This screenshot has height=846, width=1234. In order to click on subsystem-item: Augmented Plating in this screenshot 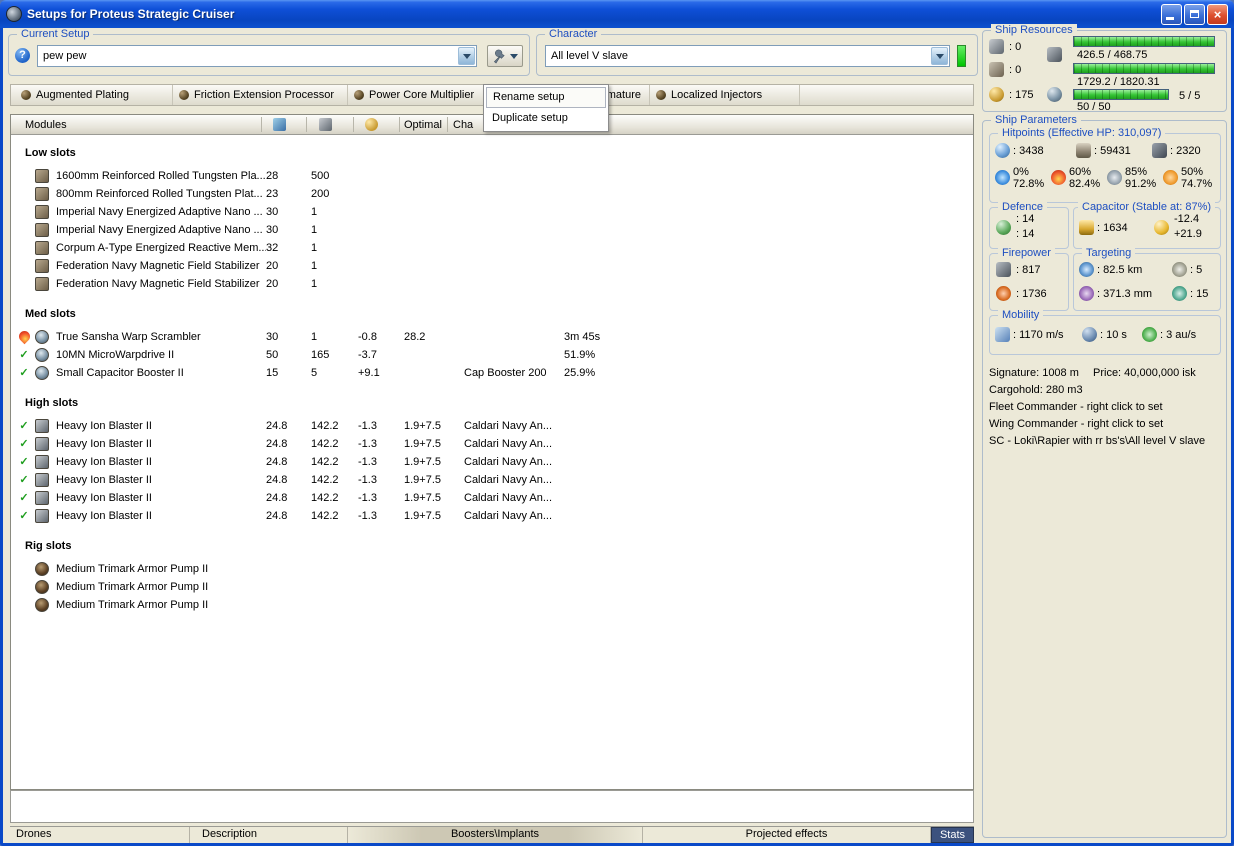, I will do `click(94, 95)`.